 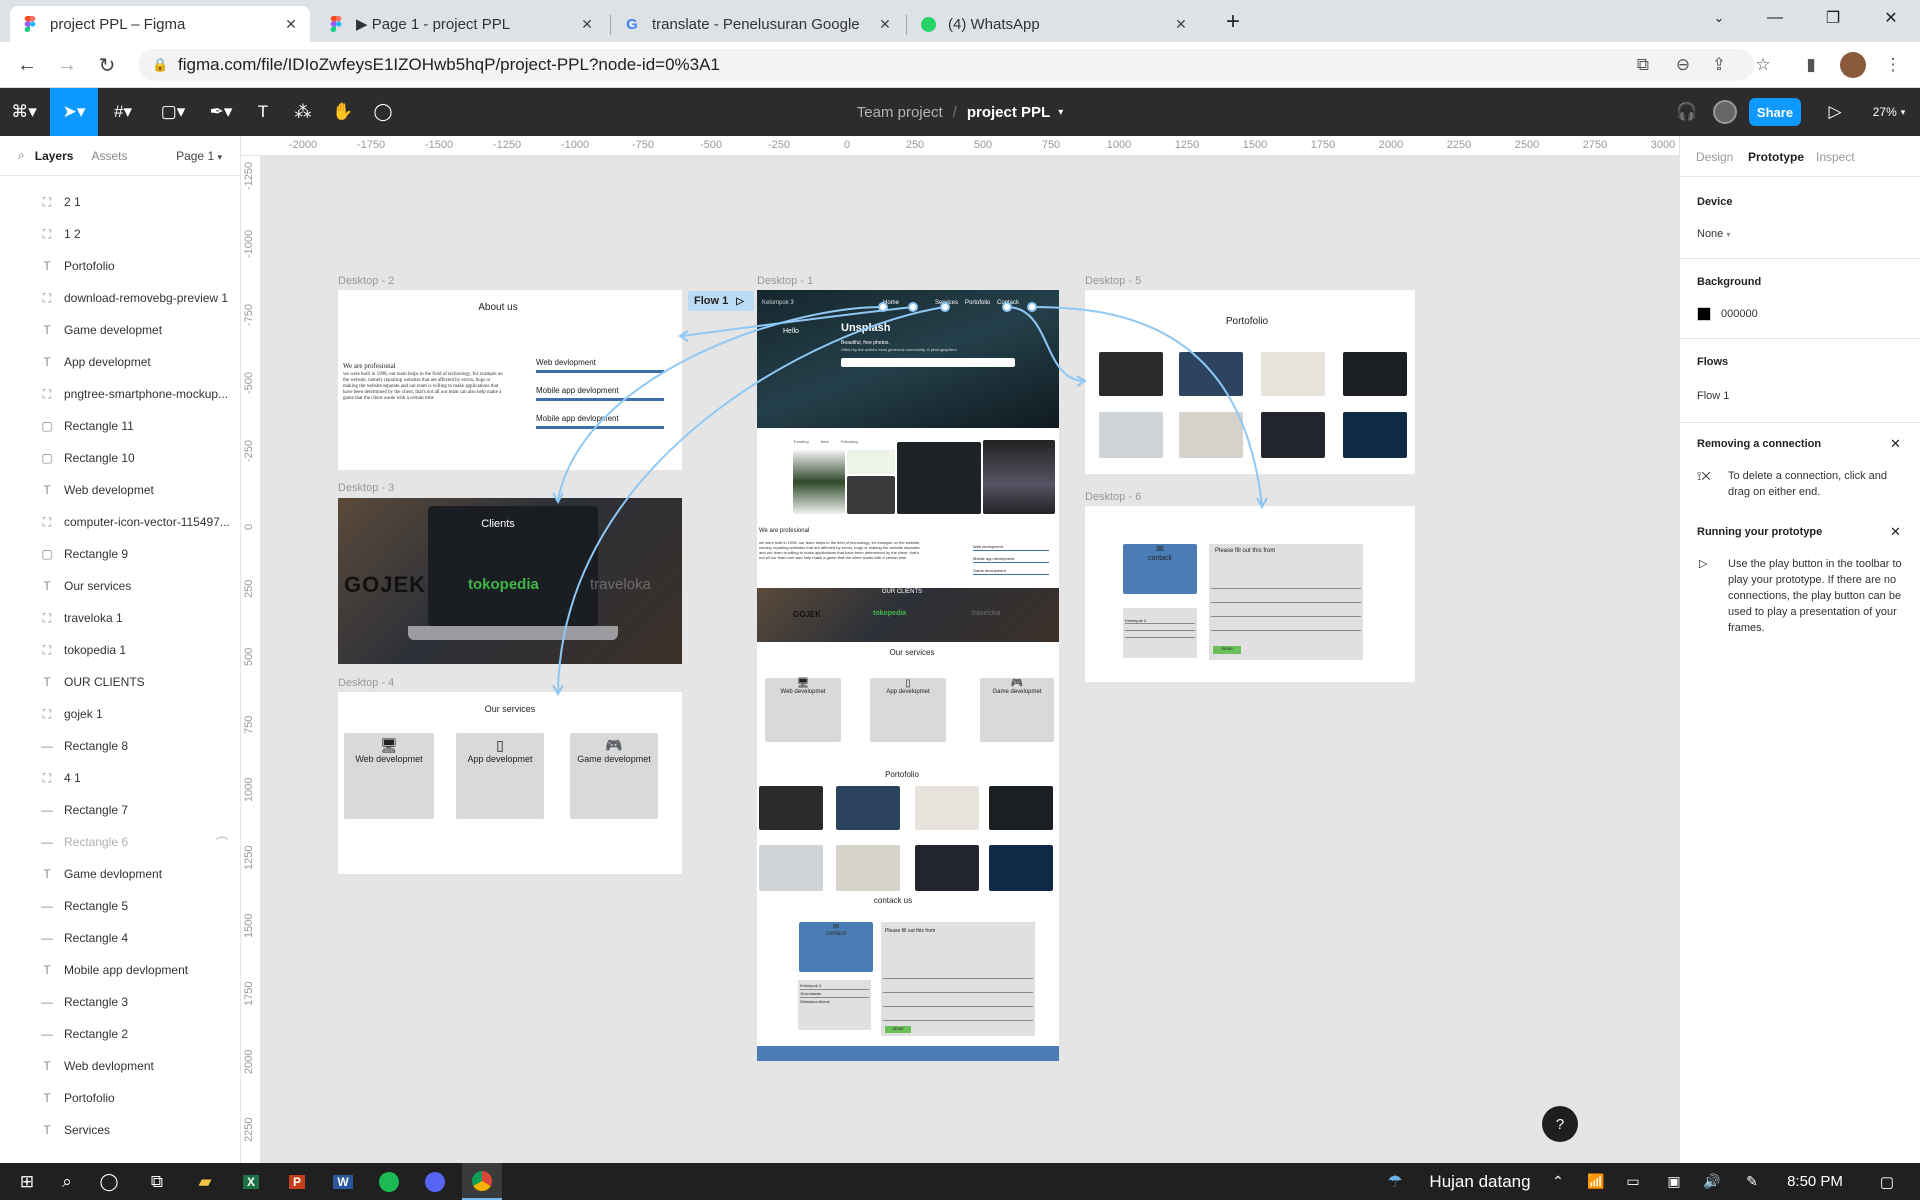 I want to click on flow-start-badge: Flow 1 ▷, so click(x=721, y=301).